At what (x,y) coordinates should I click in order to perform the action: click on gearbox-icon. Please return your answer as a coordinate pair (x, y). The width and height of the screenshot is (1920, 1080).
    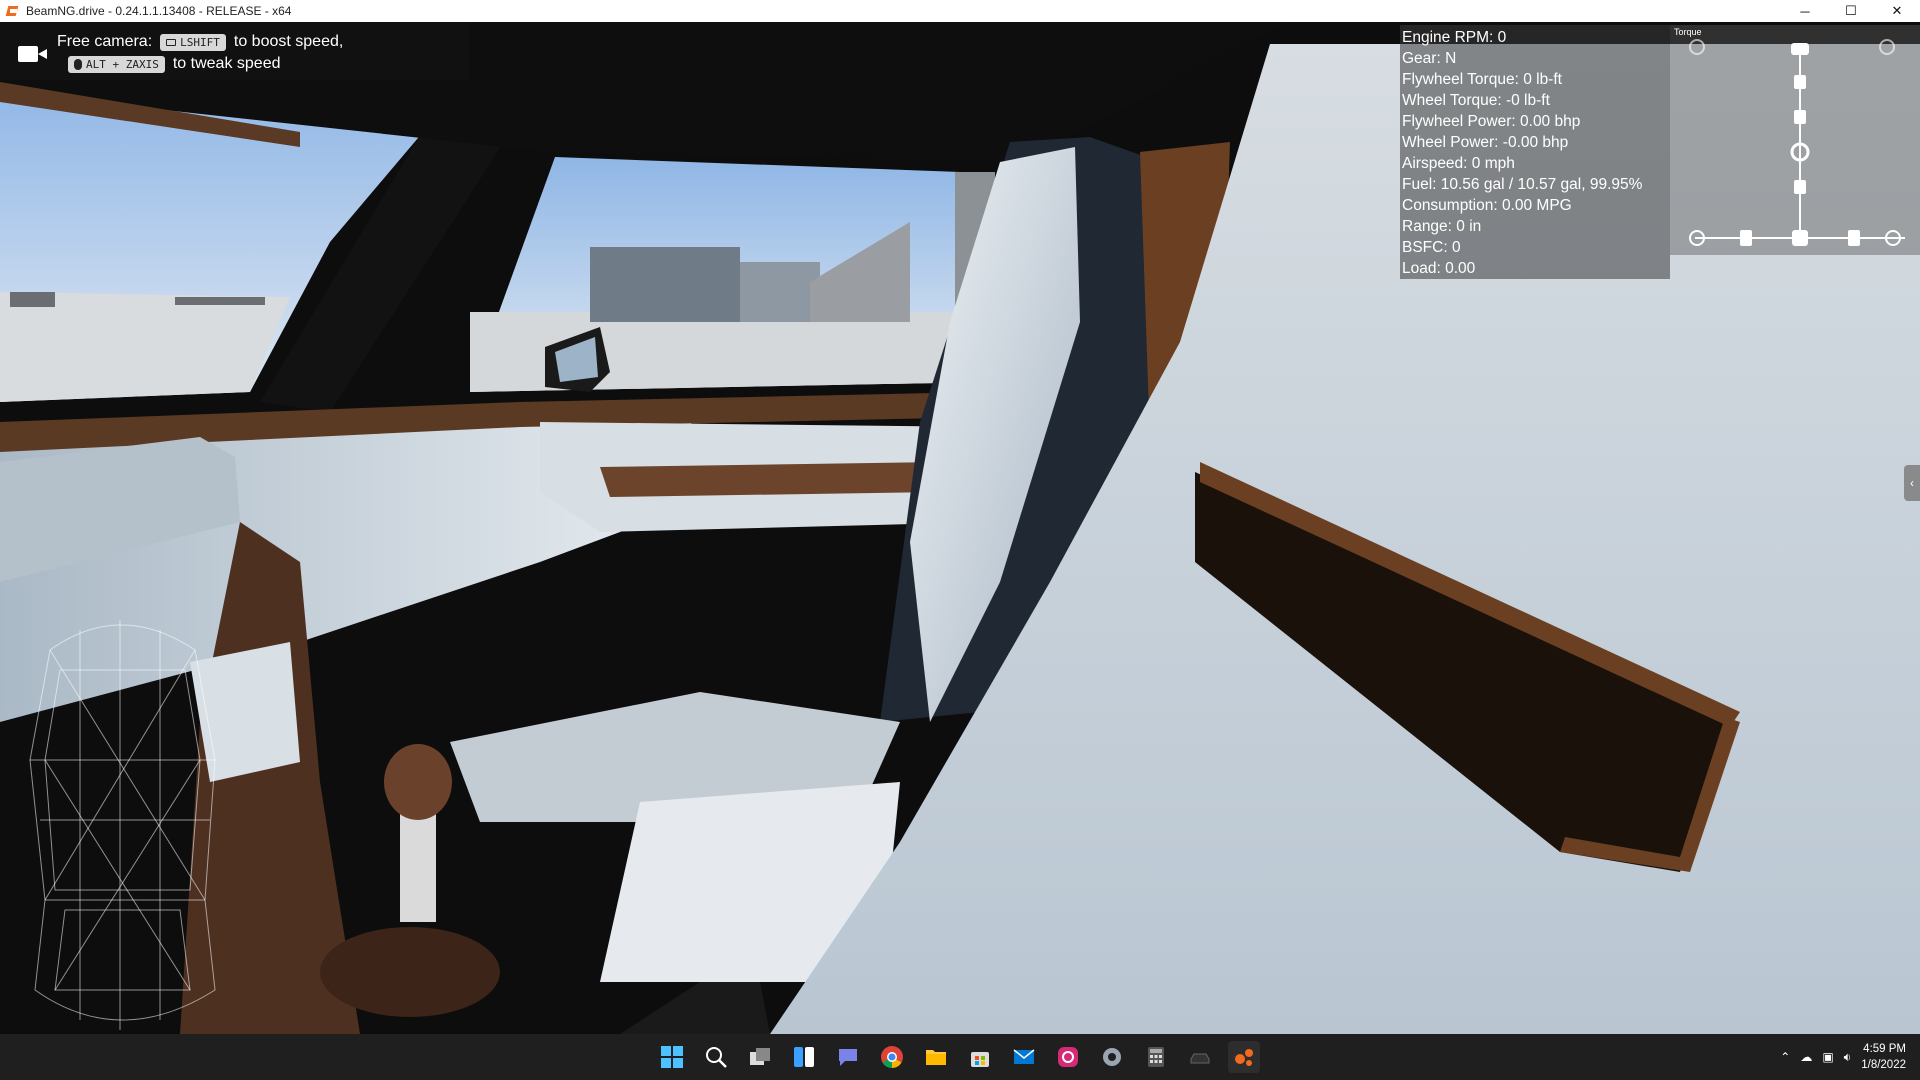
    Looking at the image, I should click on (1800, 117).